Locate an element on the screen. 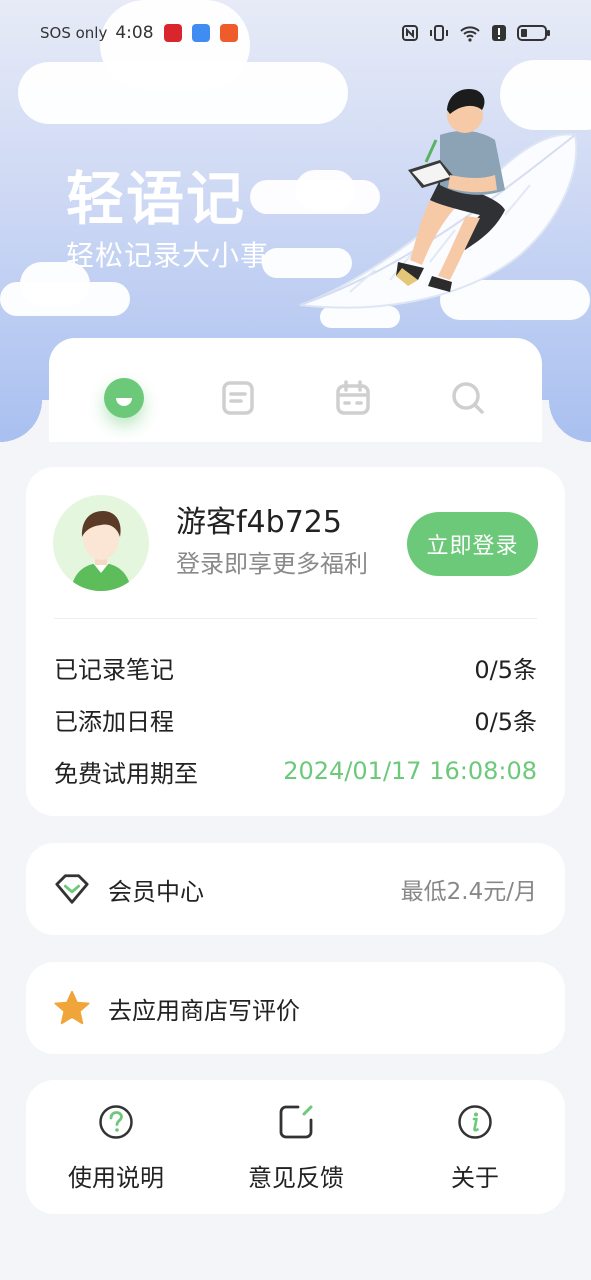 Image resolution: width=591 pixels, height=1280 pixels. stat-row-trial: 免费试用期至 2024/01/17 16:08:08 is located at coordinates (295, 772).